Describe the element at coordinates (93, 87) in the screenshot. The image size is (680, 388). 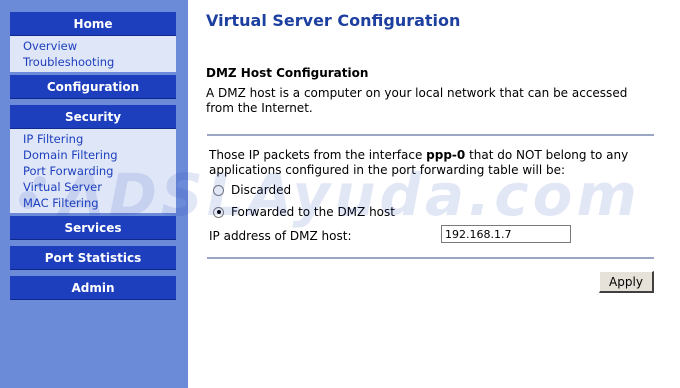
I see `nav-configuration: Configuration` at that location.